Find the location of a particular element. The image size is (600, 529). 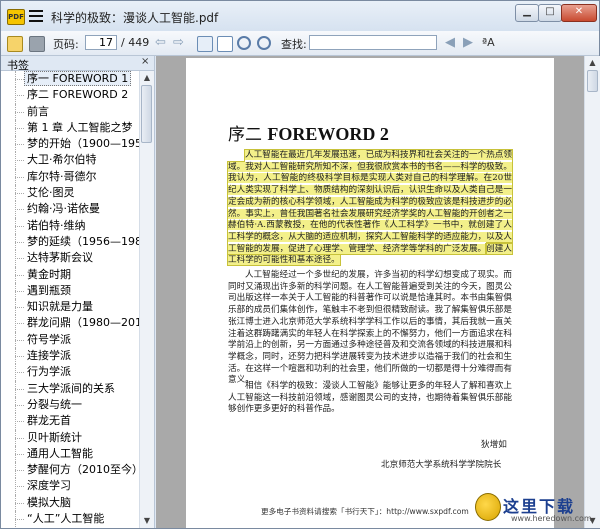

bookmark-item: 连接学派 is located at coordinates (70, 356).